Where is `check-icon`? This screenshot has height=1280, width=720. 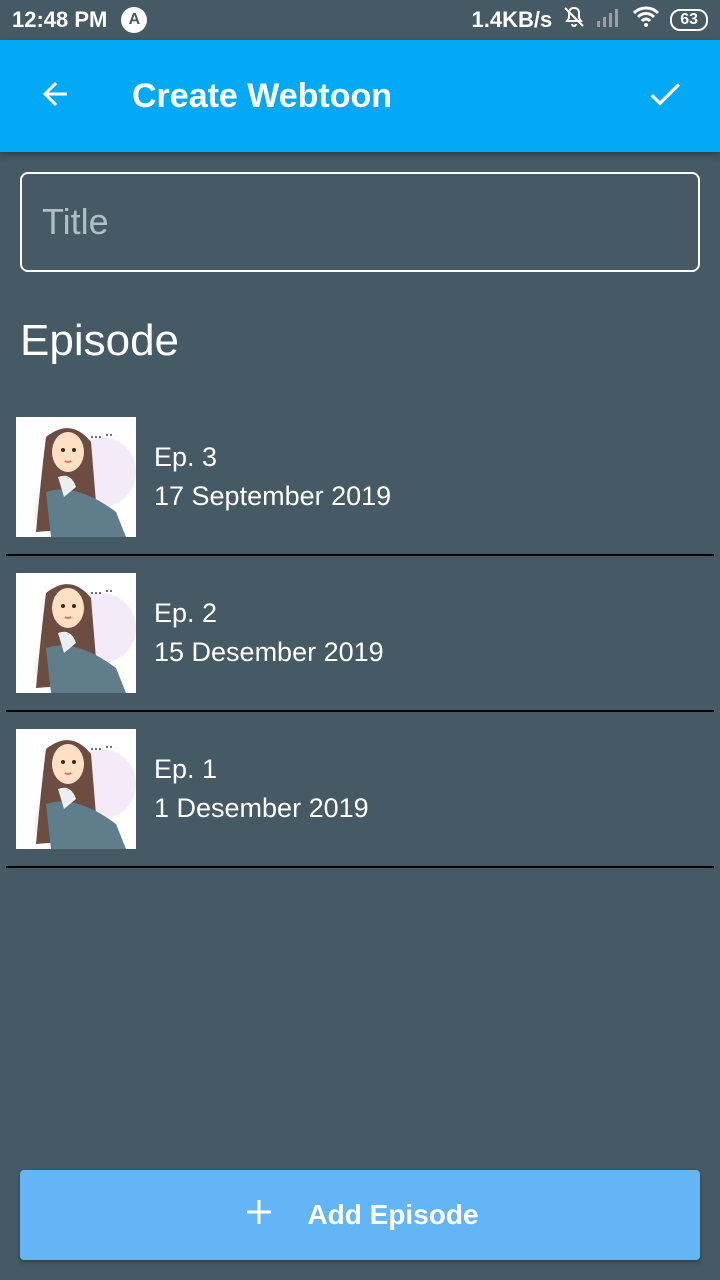 check-icon is located at coordinates (665, 96).